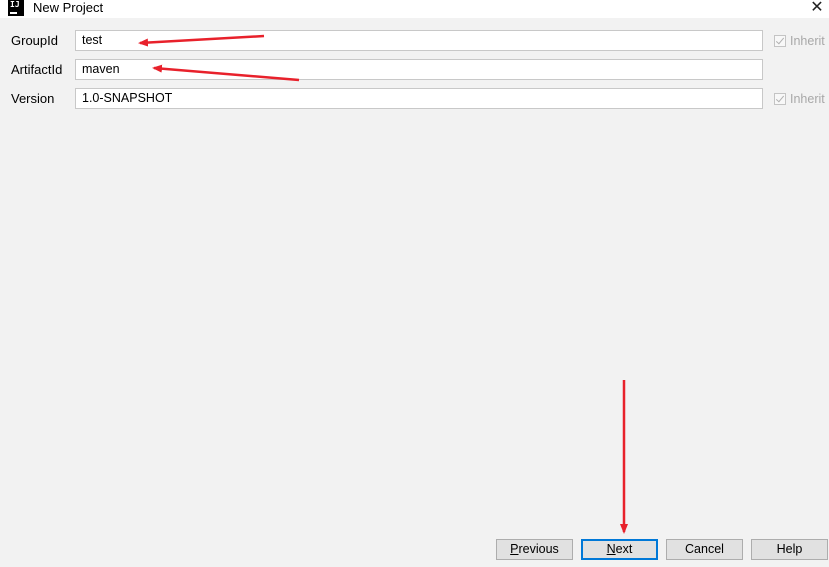 The height and width of the screenshot is (567, 829). What do you see at coordinates (611, 549) in the screenshot?
I see `next-mnemonic: N` at bounding box center [611, 549].